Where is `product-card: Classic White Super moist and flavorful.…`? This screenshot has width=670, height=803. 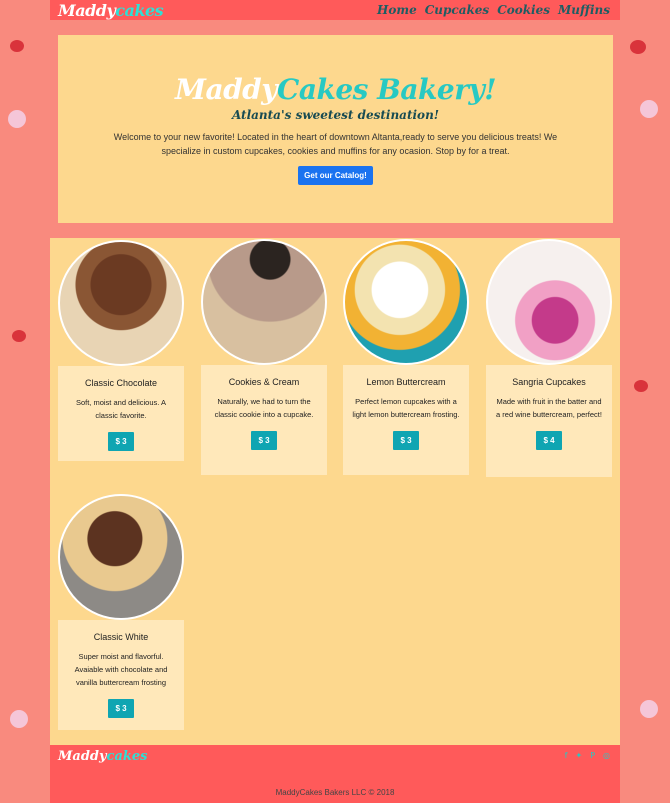
product-card: Classic White Super moist and flavorful.… is located at coordinates (121, 612).